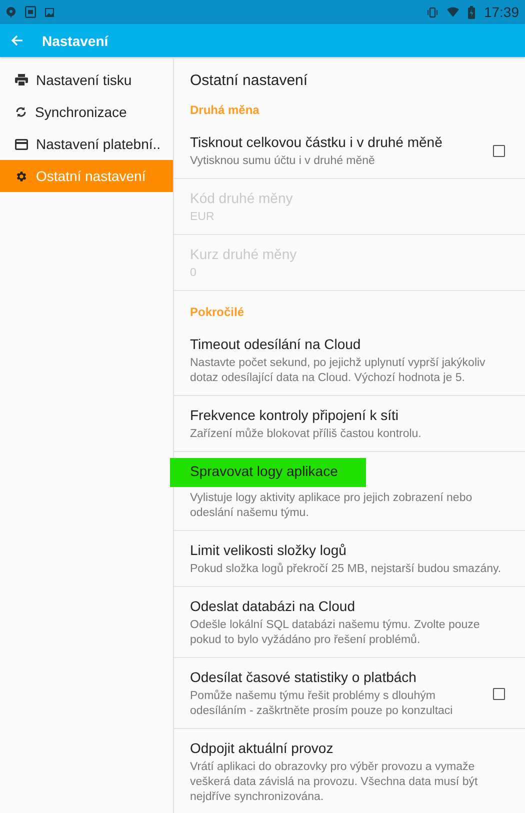 The height and width of the screenshot is (813, 525). Describe the element at coordinates (272, 606) in the screenshot. I see `setting-title: Odeslat databázi na Cloud` at that location.